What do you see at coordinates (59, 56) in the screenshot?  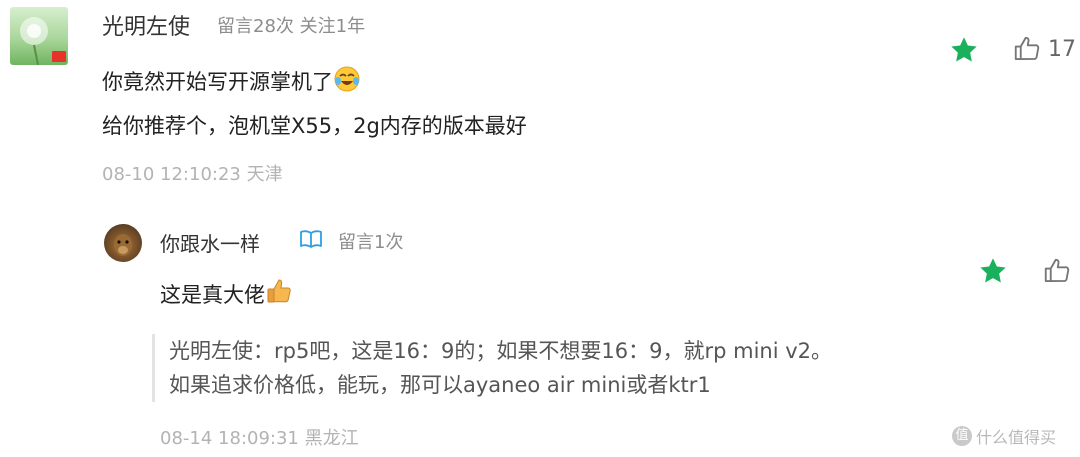 I see `region-flag-icon` at bounding box center [59, 56].